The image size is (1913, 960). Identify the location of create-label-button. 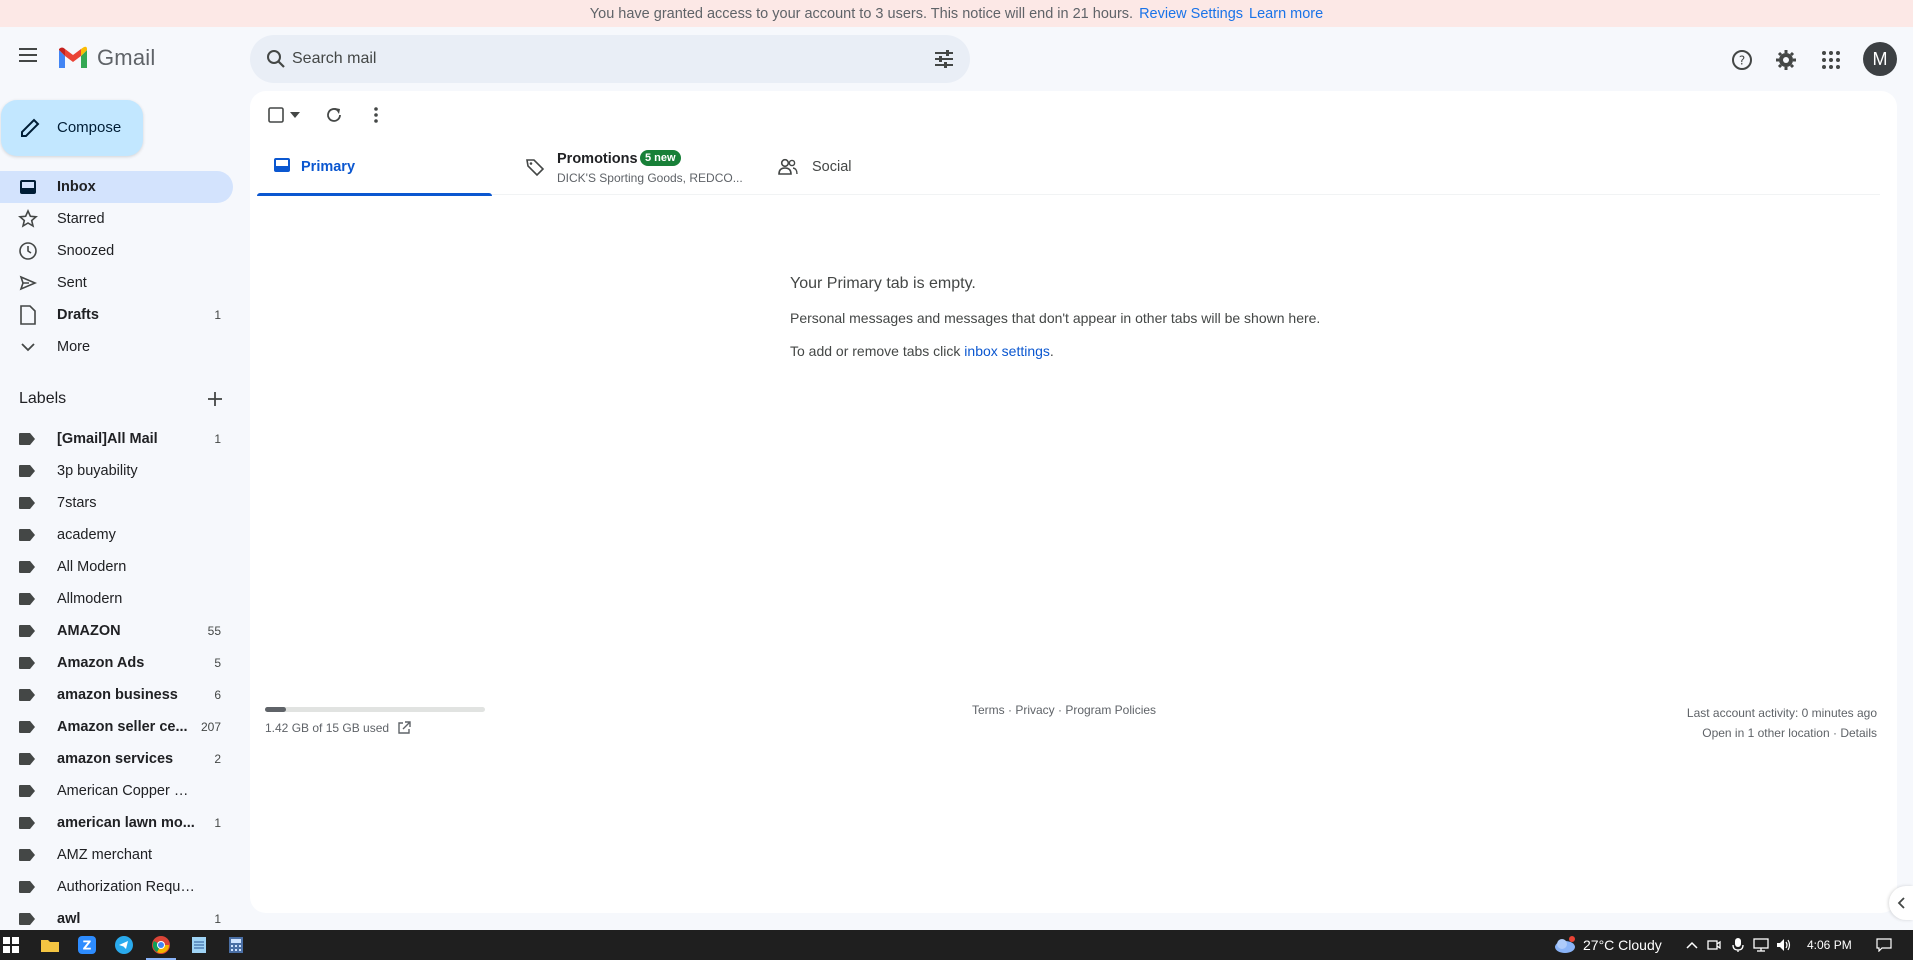
(215, 399).